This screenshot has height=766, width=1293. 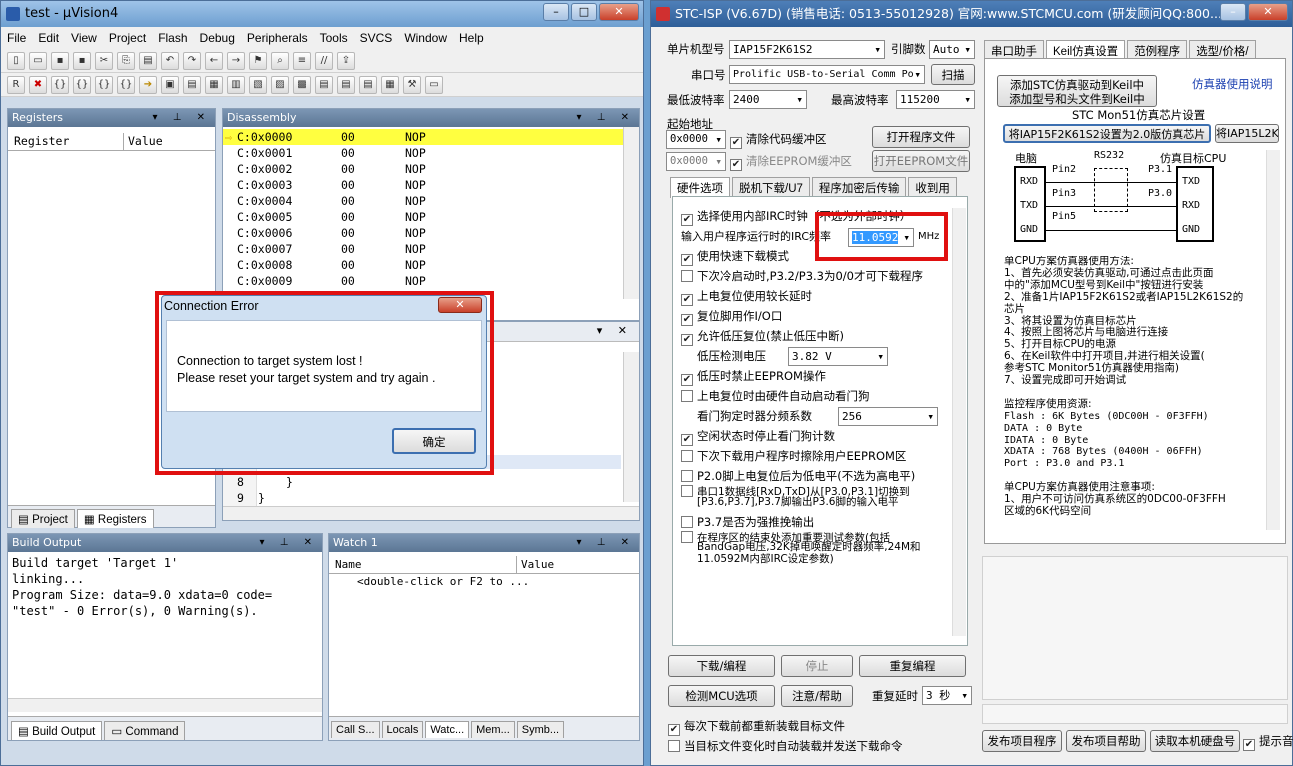 I want to click on clear-eeprom-option: ✔ 清除EEPROM缓冲区, so click(x=791, y=162).